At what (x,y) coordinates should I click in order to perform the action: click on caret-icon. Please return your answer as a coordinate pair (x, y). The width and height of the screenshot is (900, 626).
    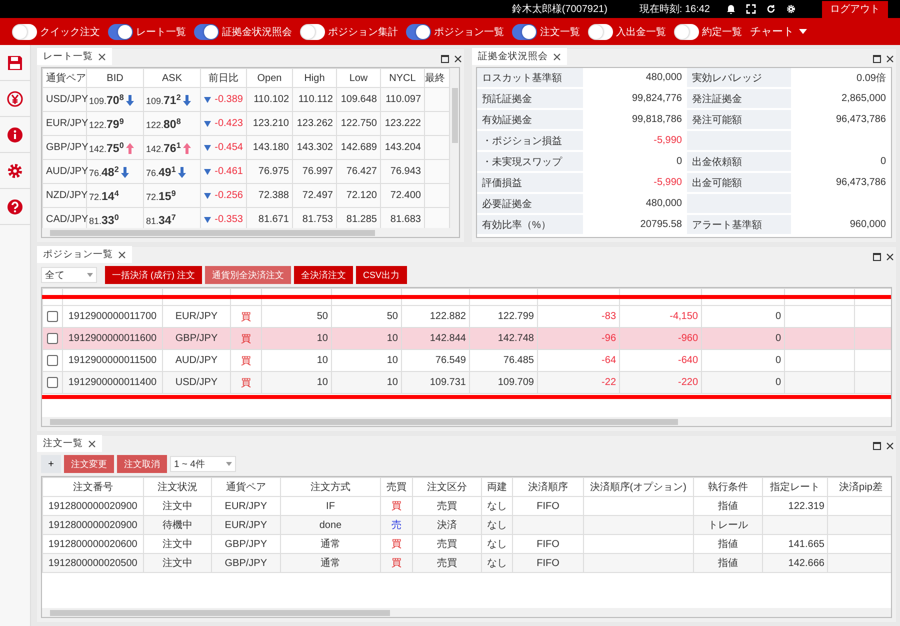
    Looking at the image, I should click on (229, 464).